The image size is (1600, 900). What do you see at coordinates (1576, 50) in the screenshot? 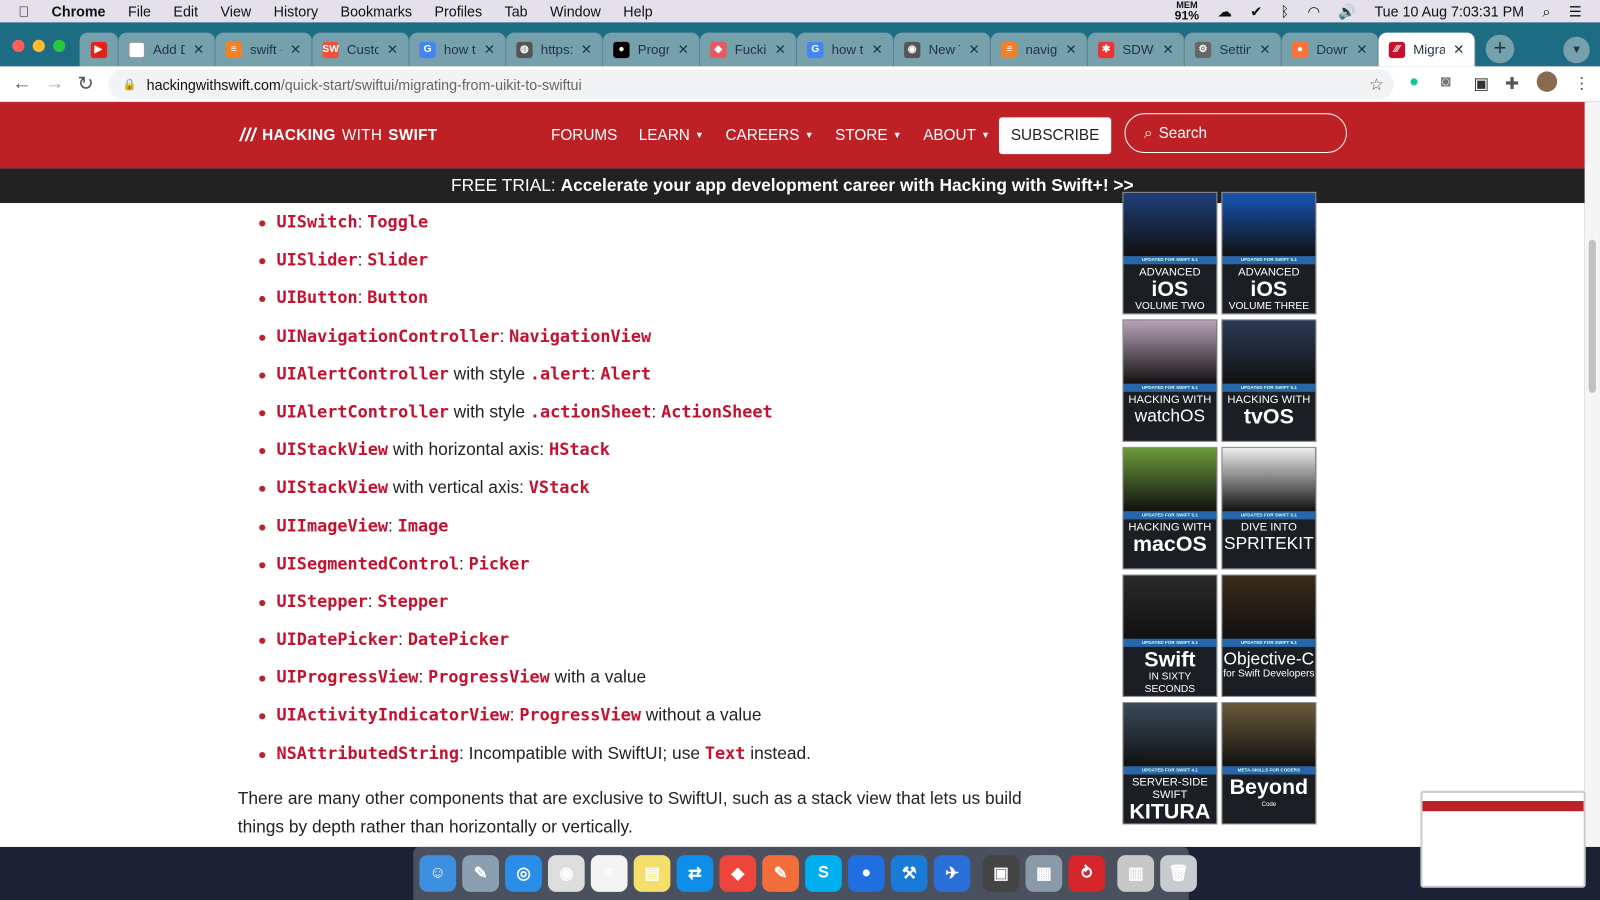
I see `tab-search-button: ▼` at bounding box center [1576, 50].